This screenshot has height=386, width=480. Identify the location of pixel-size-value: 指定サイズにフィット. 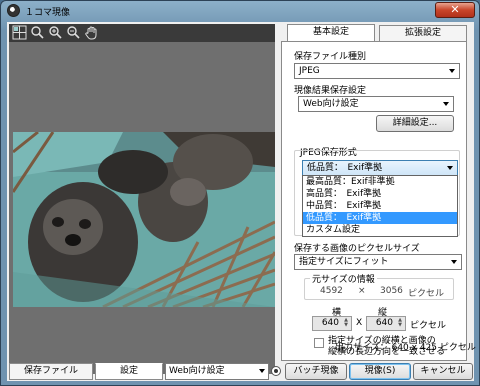
(344, 262).